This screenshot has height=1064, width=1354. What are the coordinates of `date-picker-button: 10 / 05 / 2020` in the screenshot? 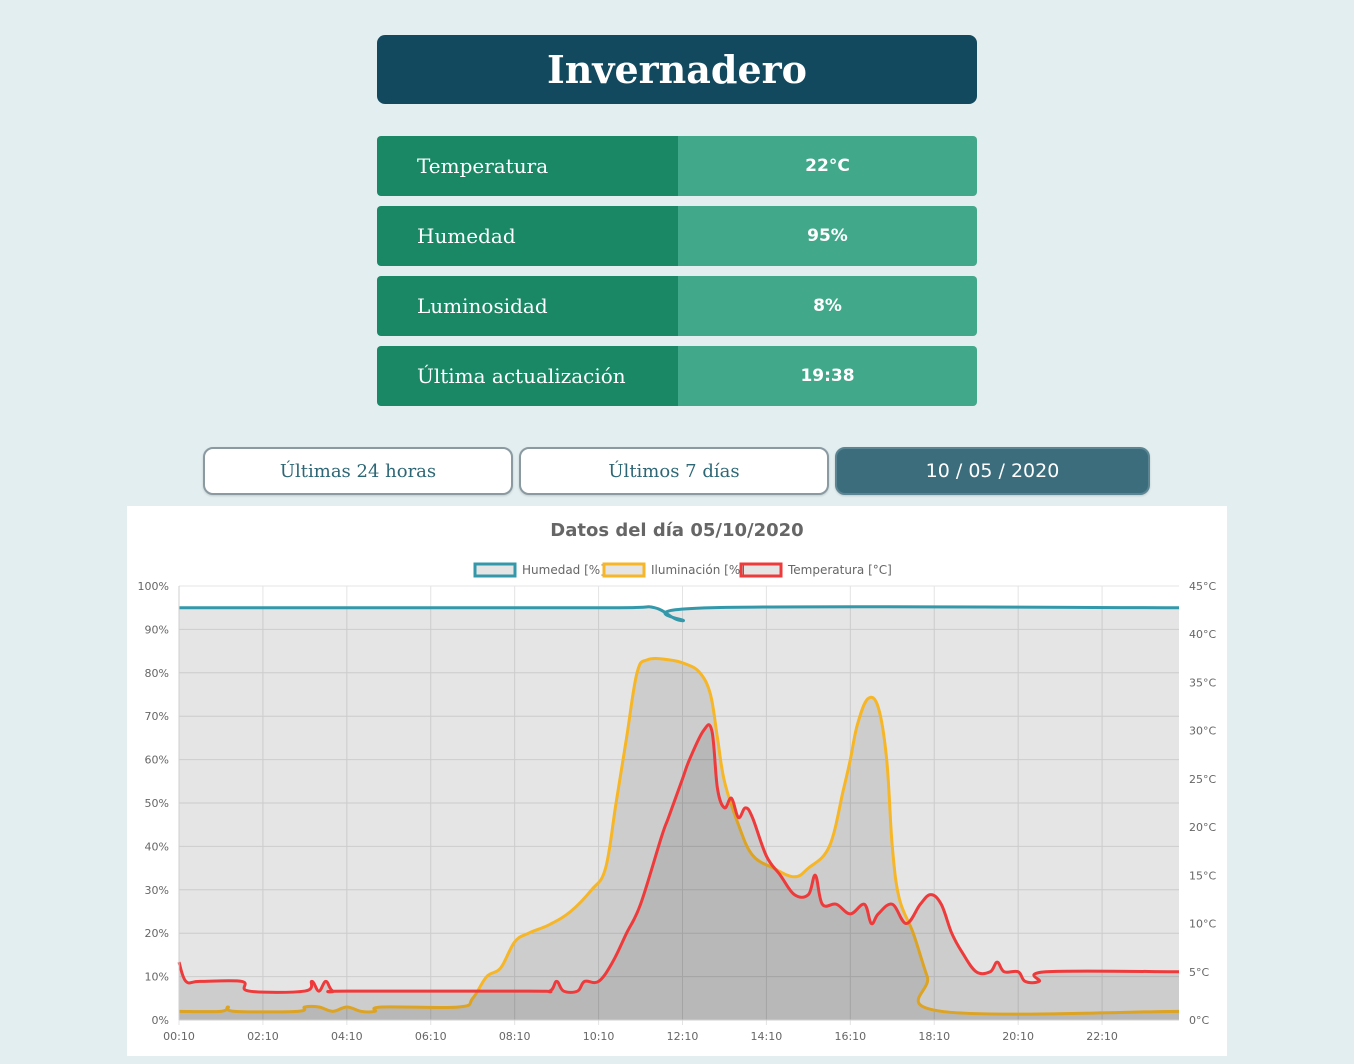 It's located at (992, 471).